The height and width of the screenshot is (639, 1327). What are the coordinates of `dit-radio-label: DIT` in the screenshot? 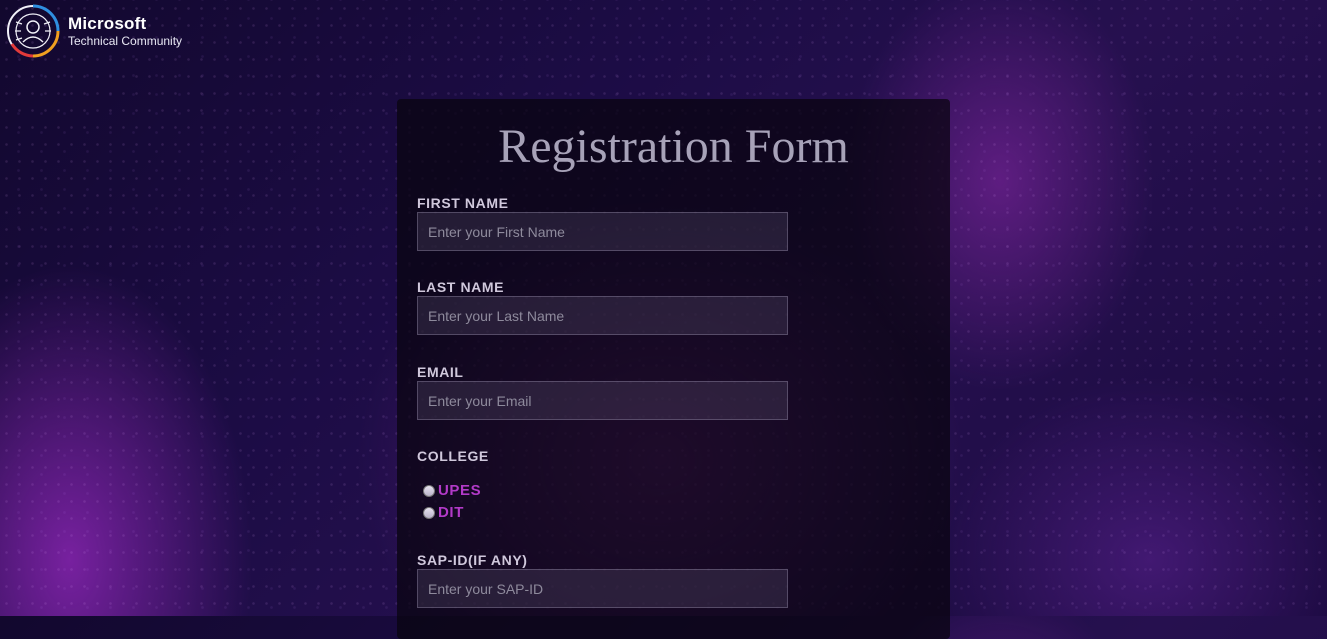 It's located at (451, 512).